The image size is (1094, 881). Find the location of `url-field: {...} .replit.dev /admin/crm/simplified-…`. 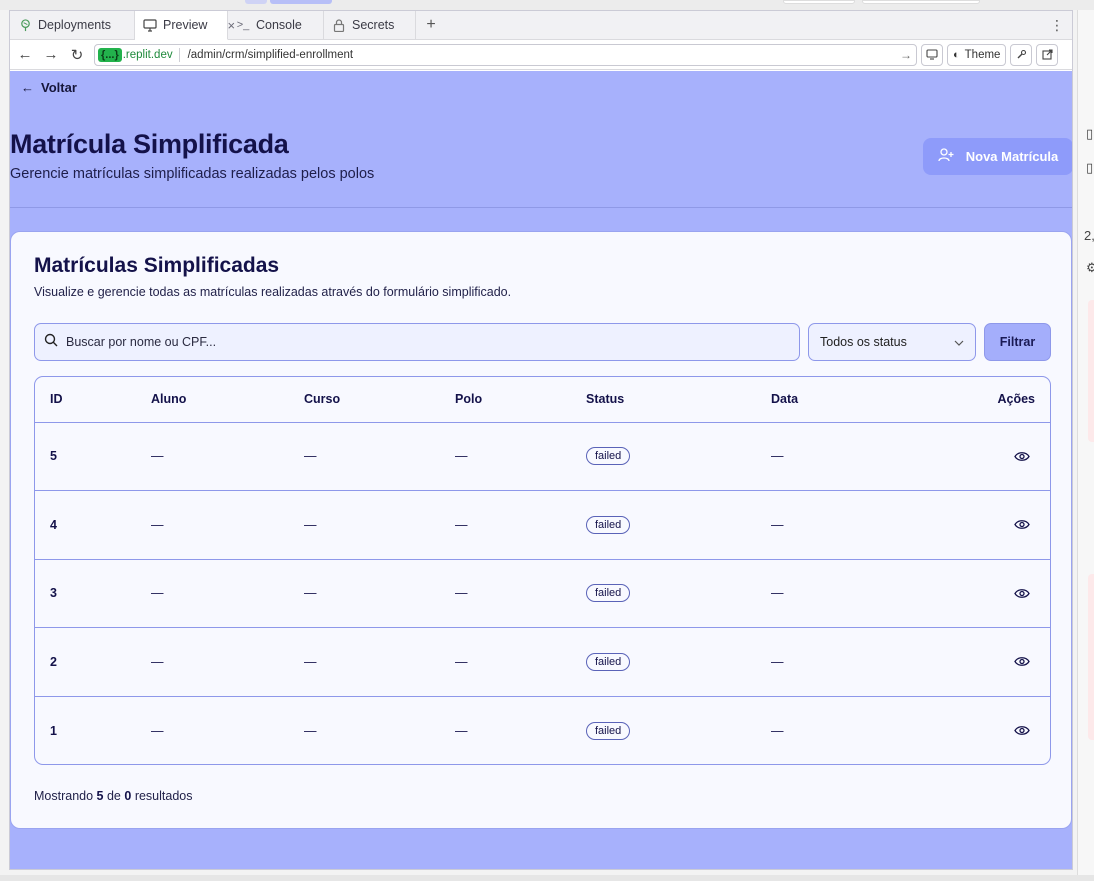

url-field: {...} .replit.dev /admin/crm/simplified-… is located at coordinates (505, 54).